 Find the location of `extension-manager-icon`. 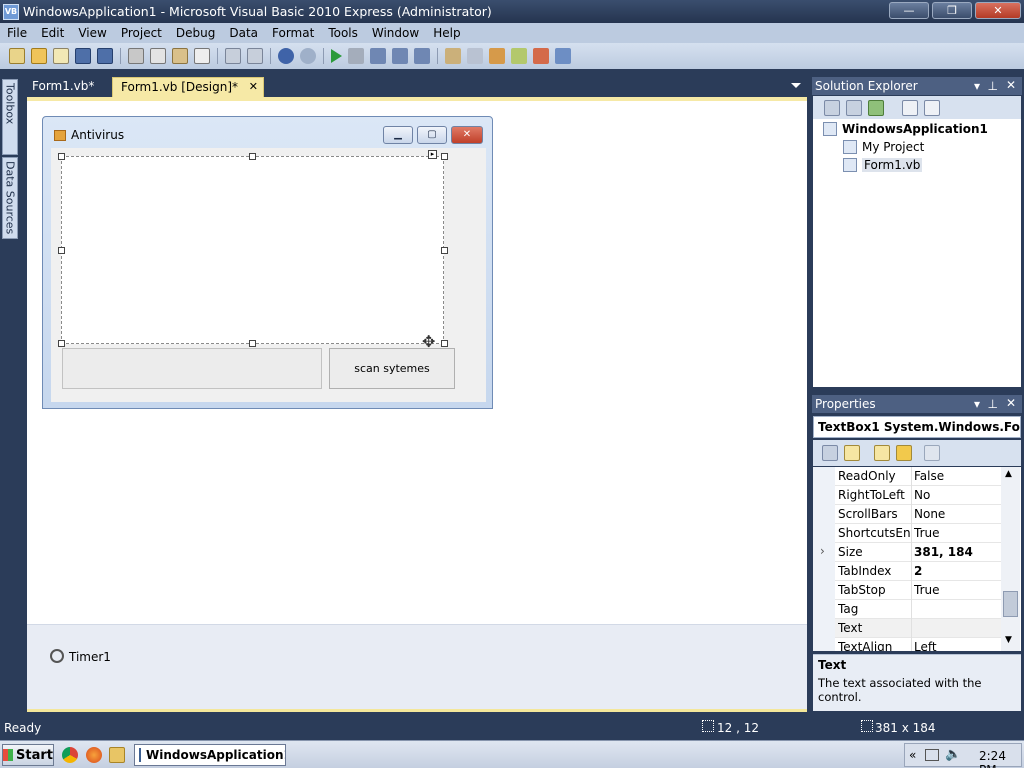

extension-manager-icon is located at coordinates (563, 56).